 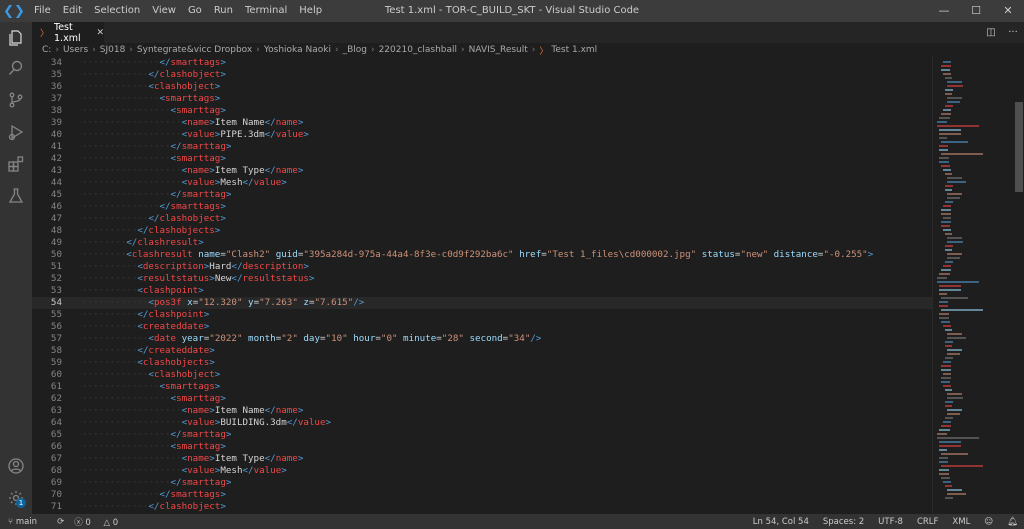 I want to click on code-line: 65 ················</smarttag>, so click(x=482, y=435).